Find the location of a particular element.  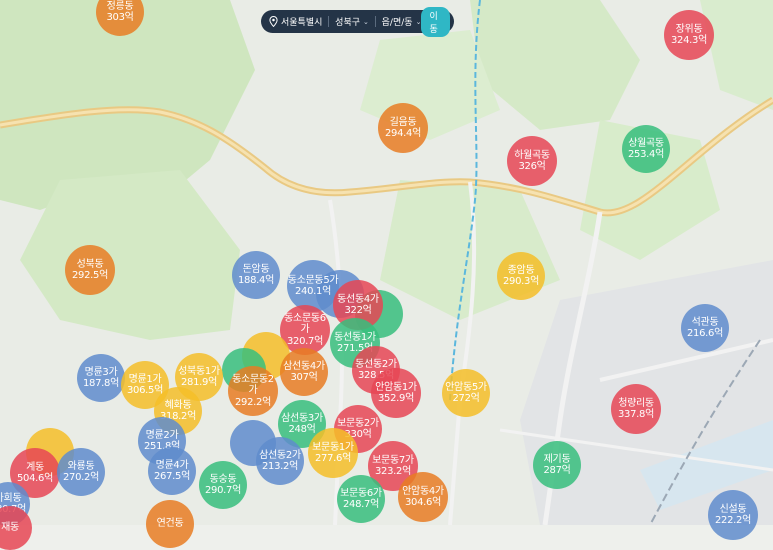

map-bubble-gireum: 길음동 294.4억 is located at coordinates (403, 128).